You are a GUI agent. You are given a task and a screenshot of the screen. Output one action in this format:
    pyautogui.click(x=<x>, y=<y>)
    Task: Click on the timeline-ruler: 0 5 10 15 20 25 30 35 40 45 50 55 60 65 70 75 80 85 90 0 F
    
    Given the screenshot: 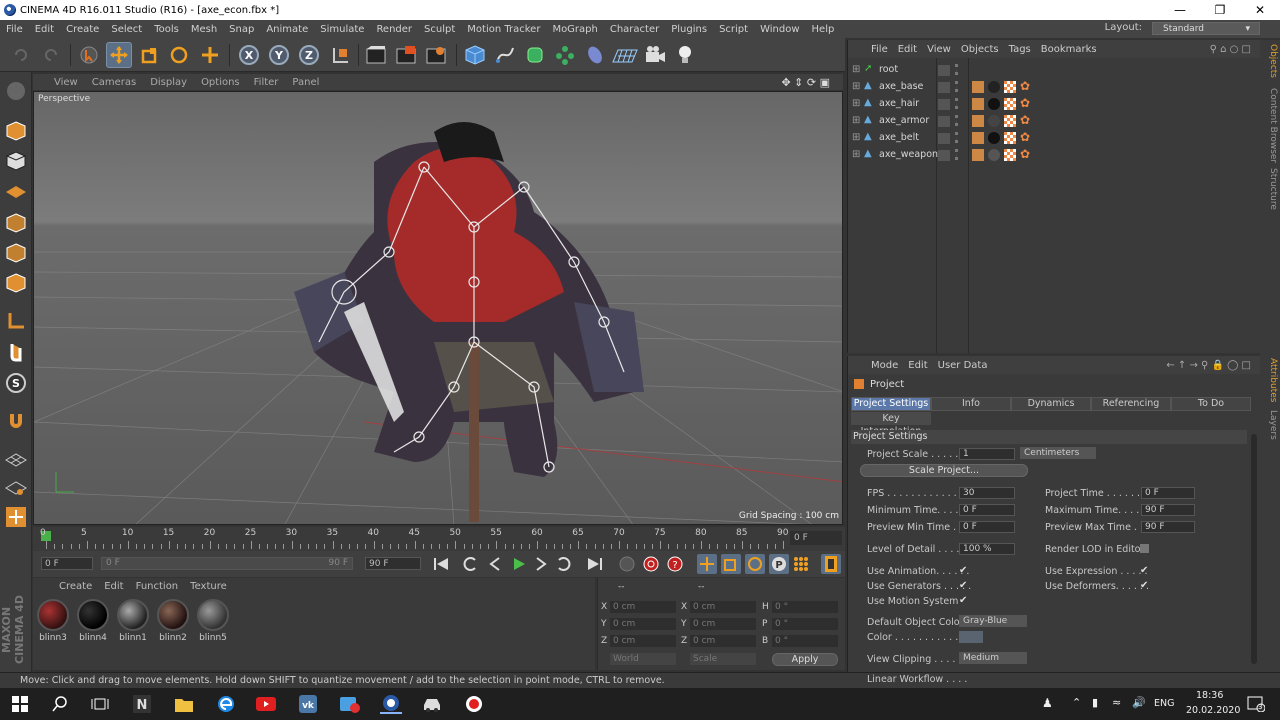 What is the action you would take?
    pyautogui.click(x=439, y=539)
    